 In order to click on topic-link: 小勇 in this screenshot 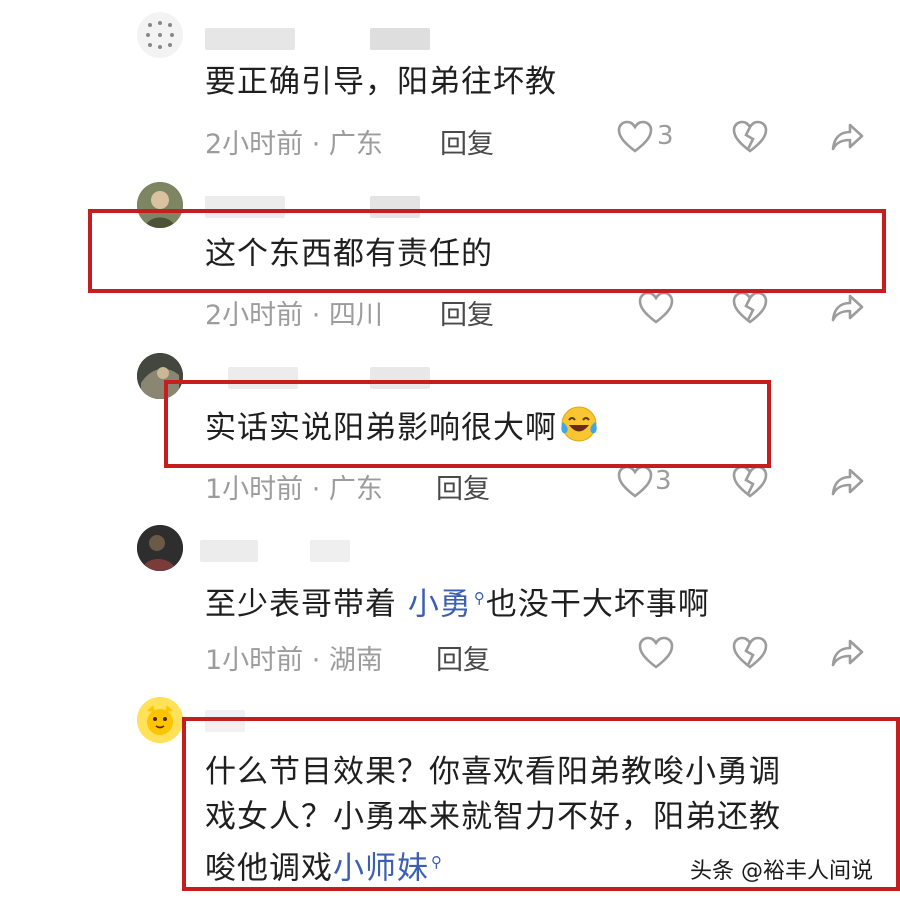, I will do `click(440, 604)`.